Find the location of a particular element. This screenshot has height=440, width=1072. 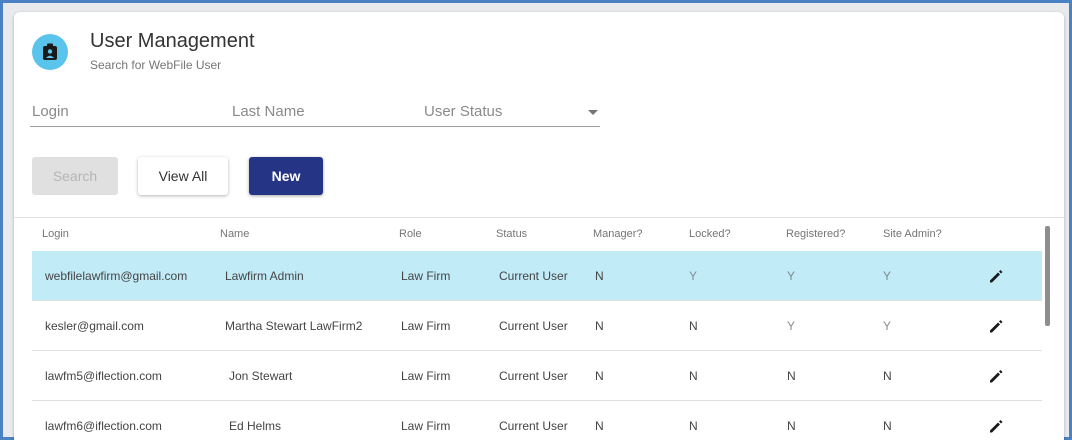

search-button: Search is located at coordinates (75, 176).